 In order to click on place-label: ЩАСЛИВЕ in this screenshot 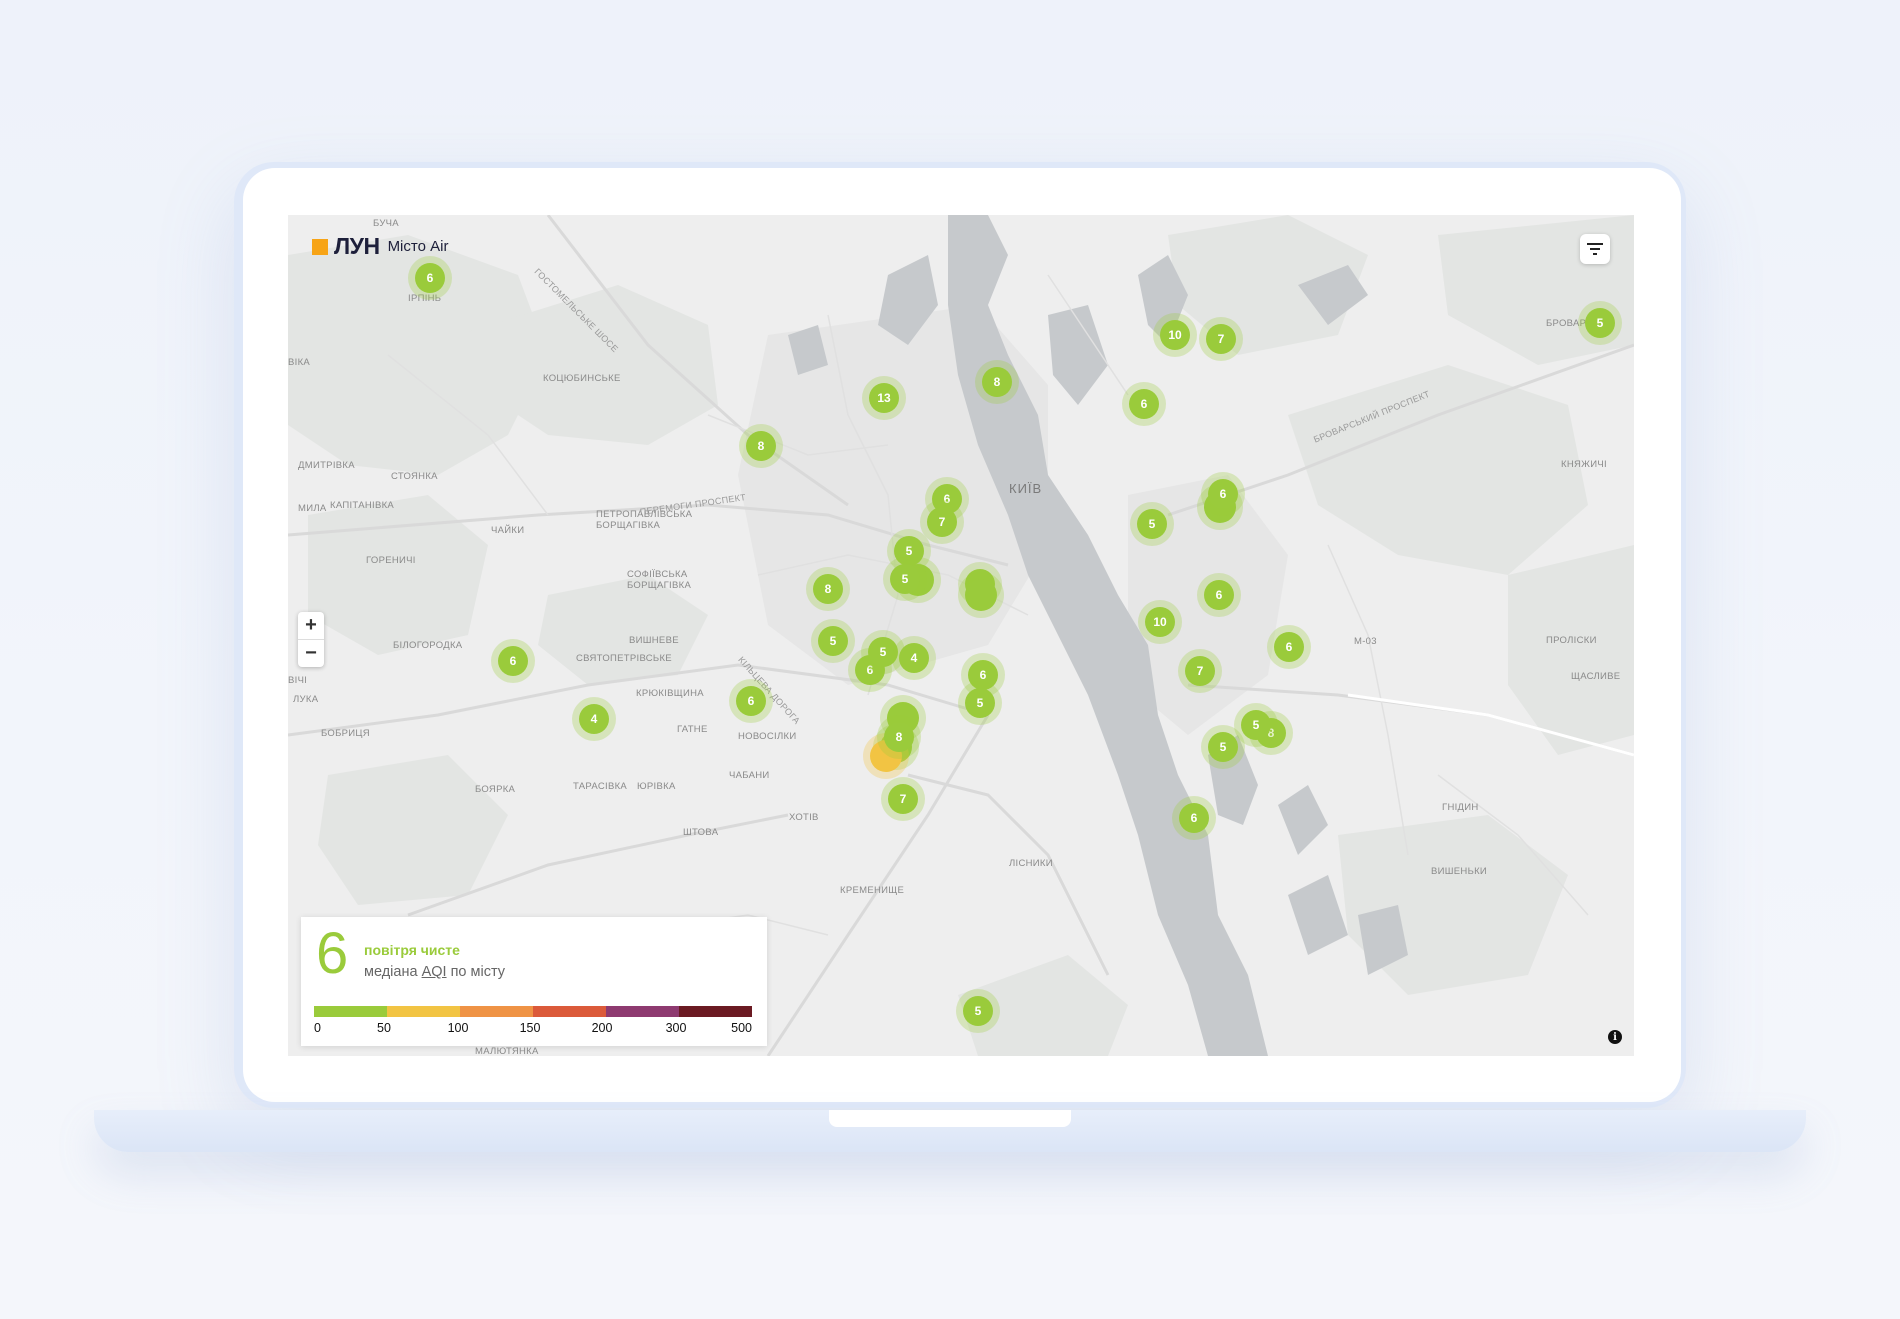, I will do `click(1596, 676)`.